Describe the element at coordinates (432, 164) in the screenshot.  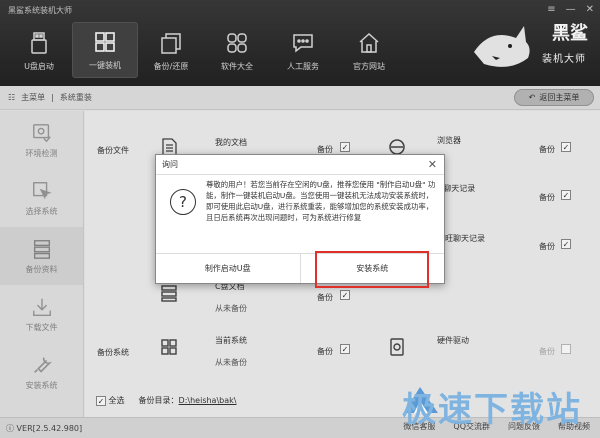
I see `dialog-close-icon: ✕` at that location.